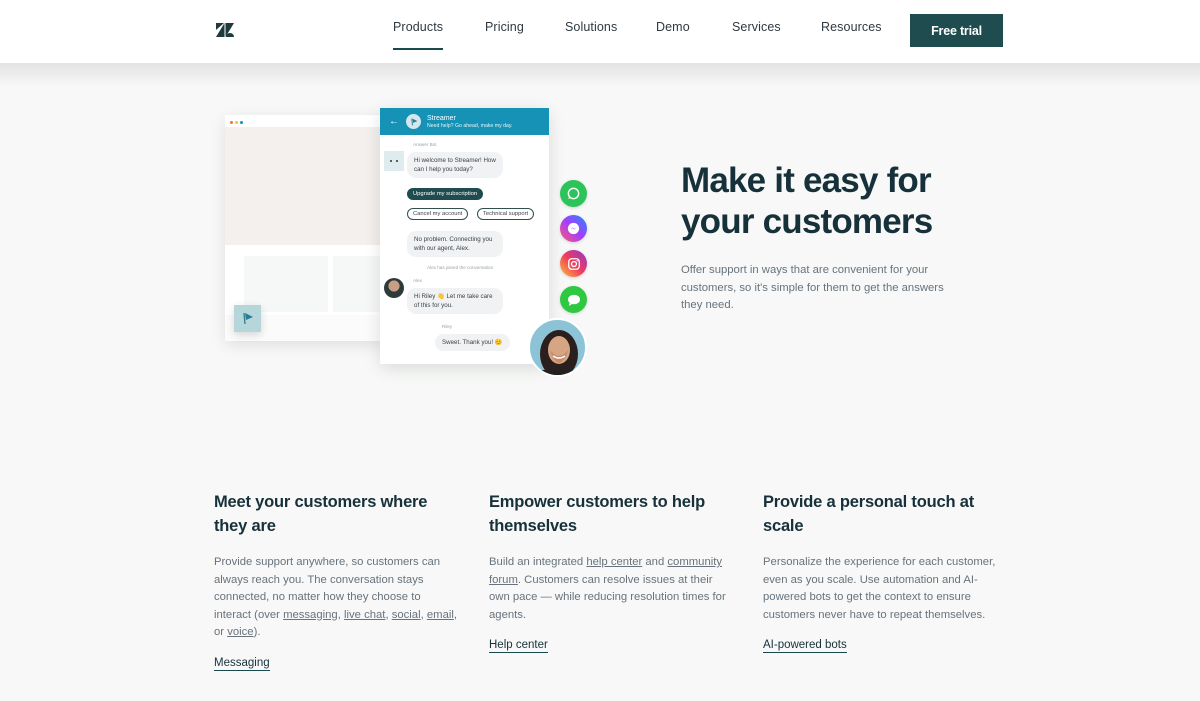 This screenshot has height=701, width=1200. Describe the element at coordinates (504, 27) in the screenshot. I see `nav-pricing: Pricing` at that location.